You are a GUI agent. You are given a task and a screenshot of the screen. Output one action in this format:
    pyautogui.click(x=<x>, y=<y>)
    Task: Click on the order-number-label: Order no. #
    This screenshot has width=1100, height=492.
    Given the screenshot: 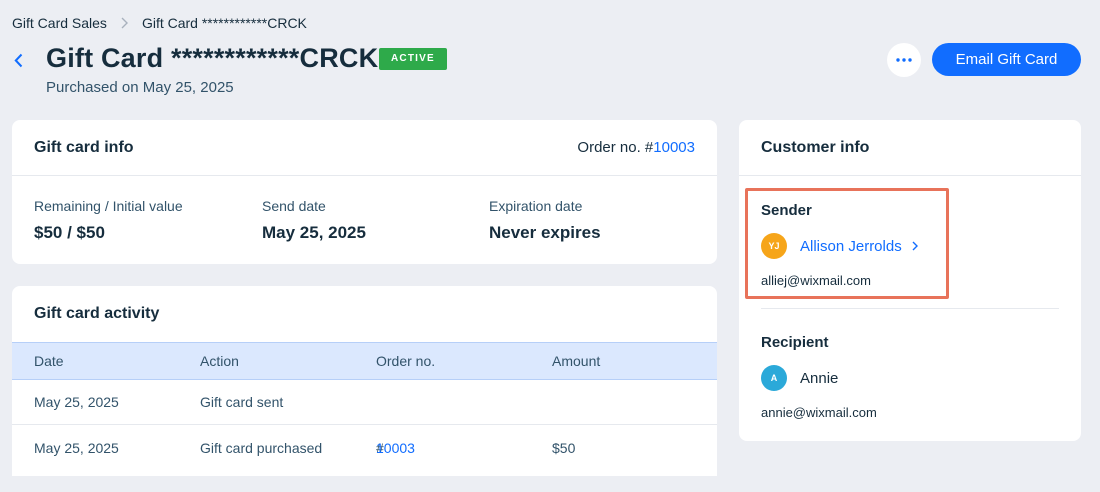 What is the action you would take?
    pyautogui.click(x=615, y=147)
    